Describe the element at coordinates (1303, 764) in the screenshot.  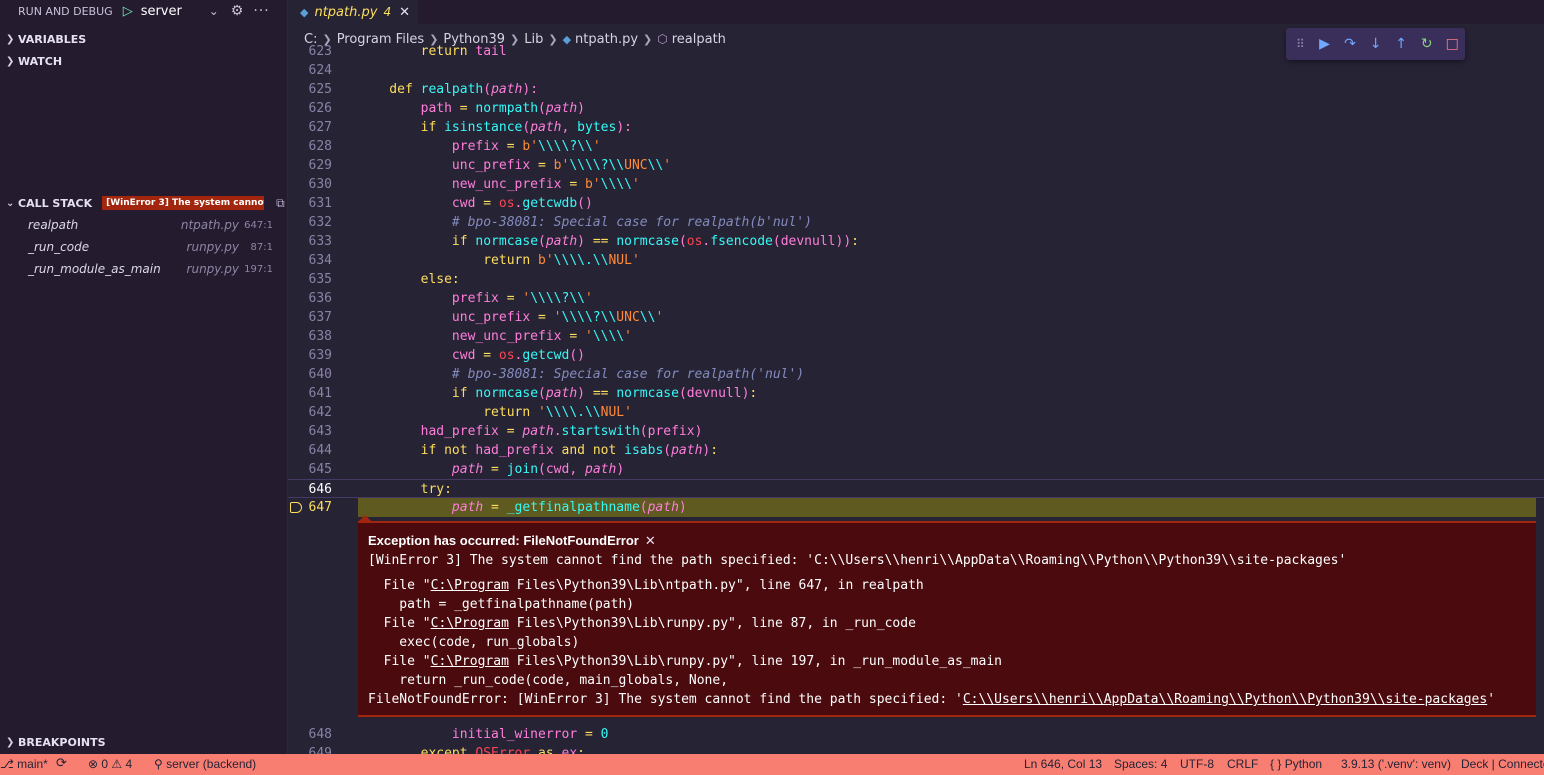
I see `language-label: Python` at that location.